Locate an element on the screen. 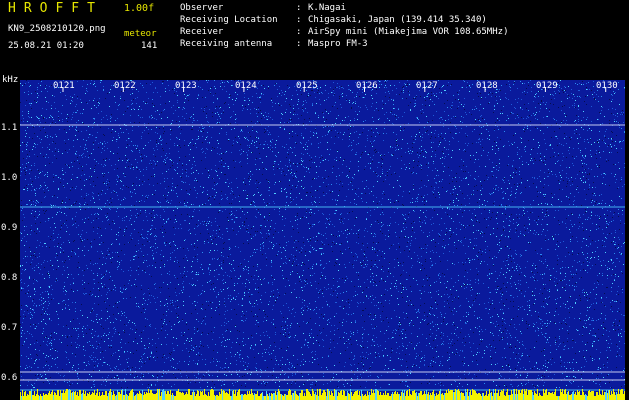 The image size is (629, 400). info-value-receiver: AirSpy mini (Miakejima VOR 108.65MHz) is located at coordinates (408, 32).